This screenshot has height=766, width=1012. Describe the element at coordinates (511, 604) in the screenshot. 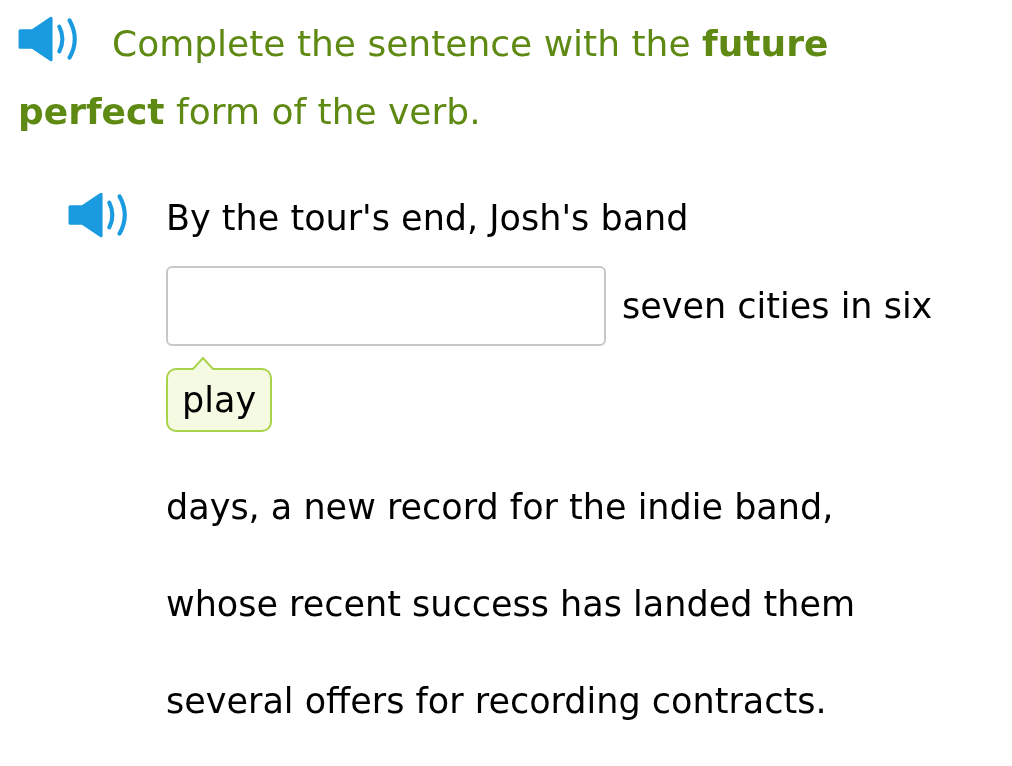

I see `sentence-text: whose recent success has landed them` at that location.